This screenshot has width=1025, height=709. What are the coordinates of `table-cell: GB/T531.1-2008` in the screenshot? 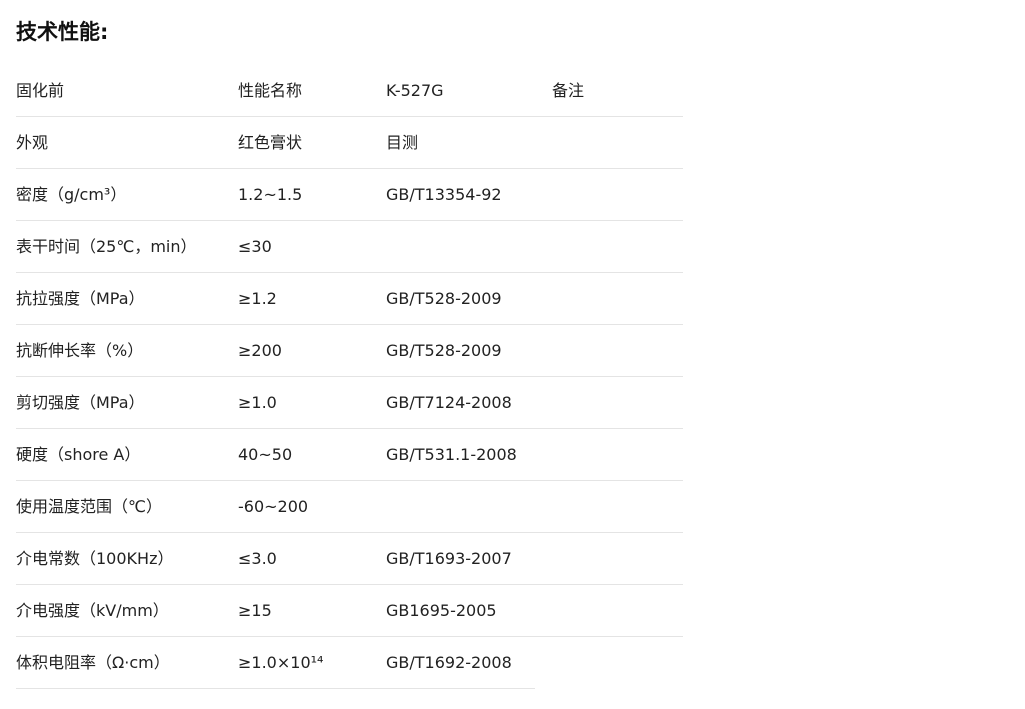 It's located at (451, 454).